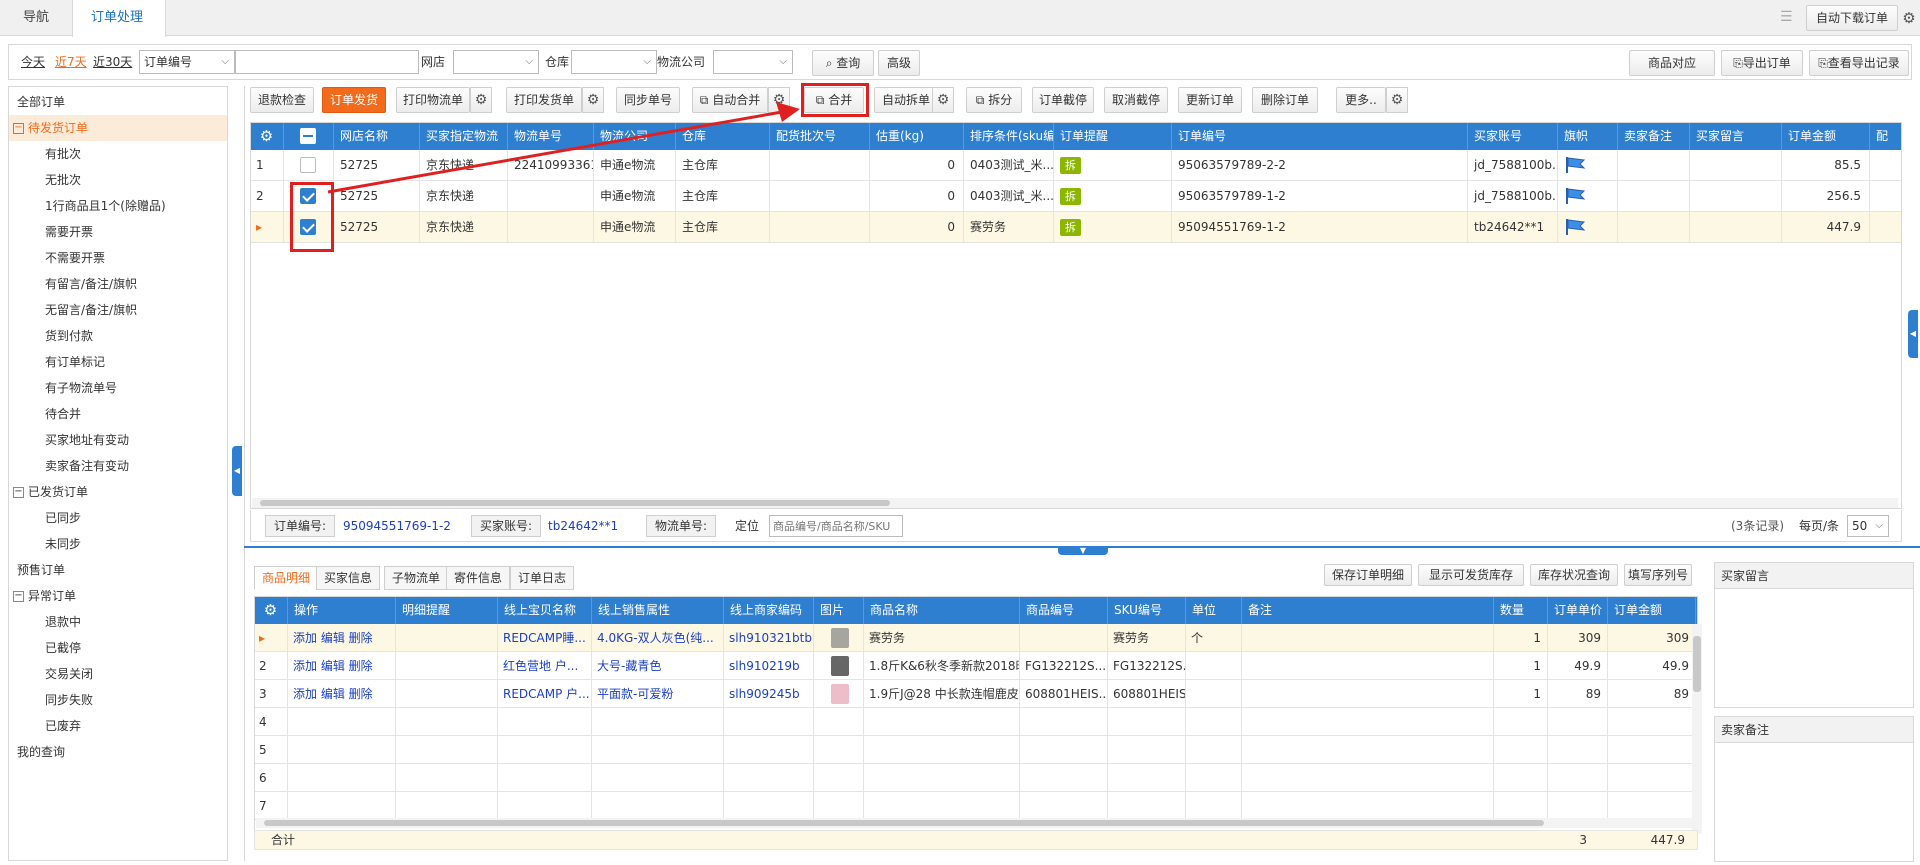 This screenshot has width=1920, height=865. What do you see at coordinates (942, 610) in the screenshot?
I see `detail-col-header: 商品名称` at bounding box center [942, 610].